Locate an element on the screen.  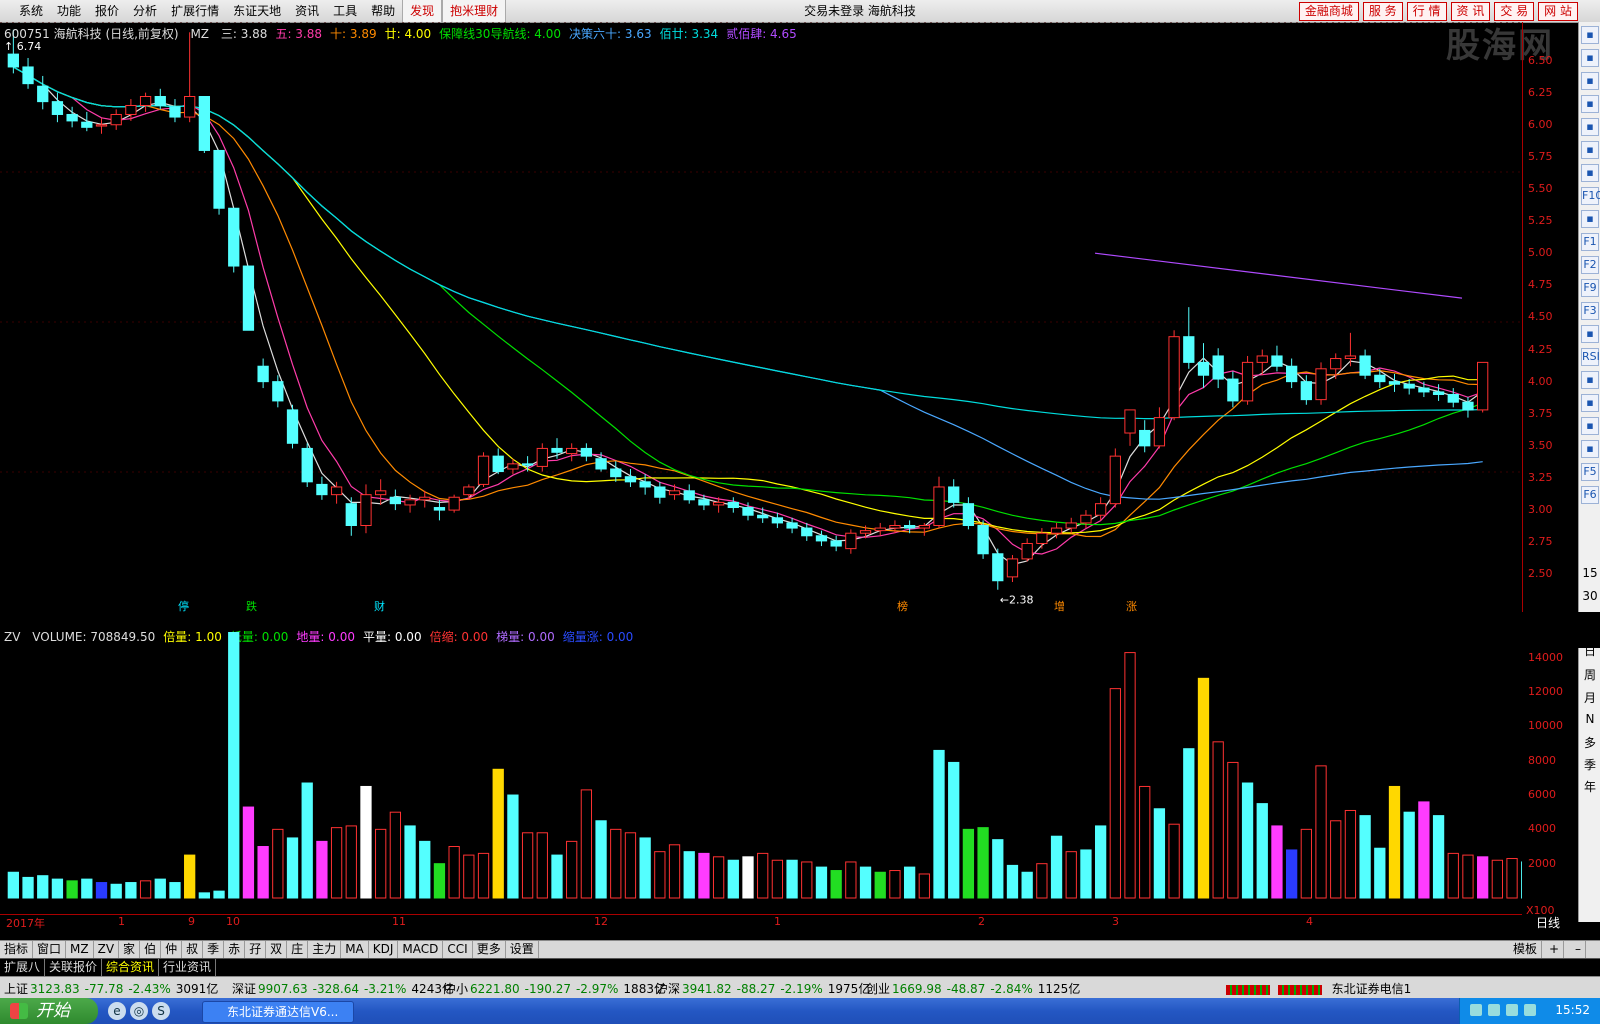
indicator-tab: MA is located at coordinates (355, 949).